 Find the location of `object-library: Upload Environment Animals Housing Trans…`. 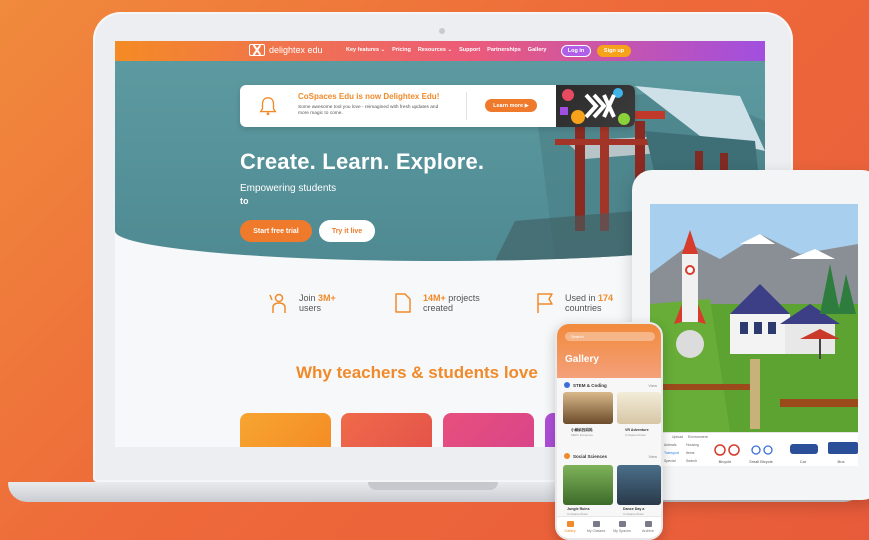

object-library: Upload Environment Animals Housing Trans… is located at coordinates (754, 449).